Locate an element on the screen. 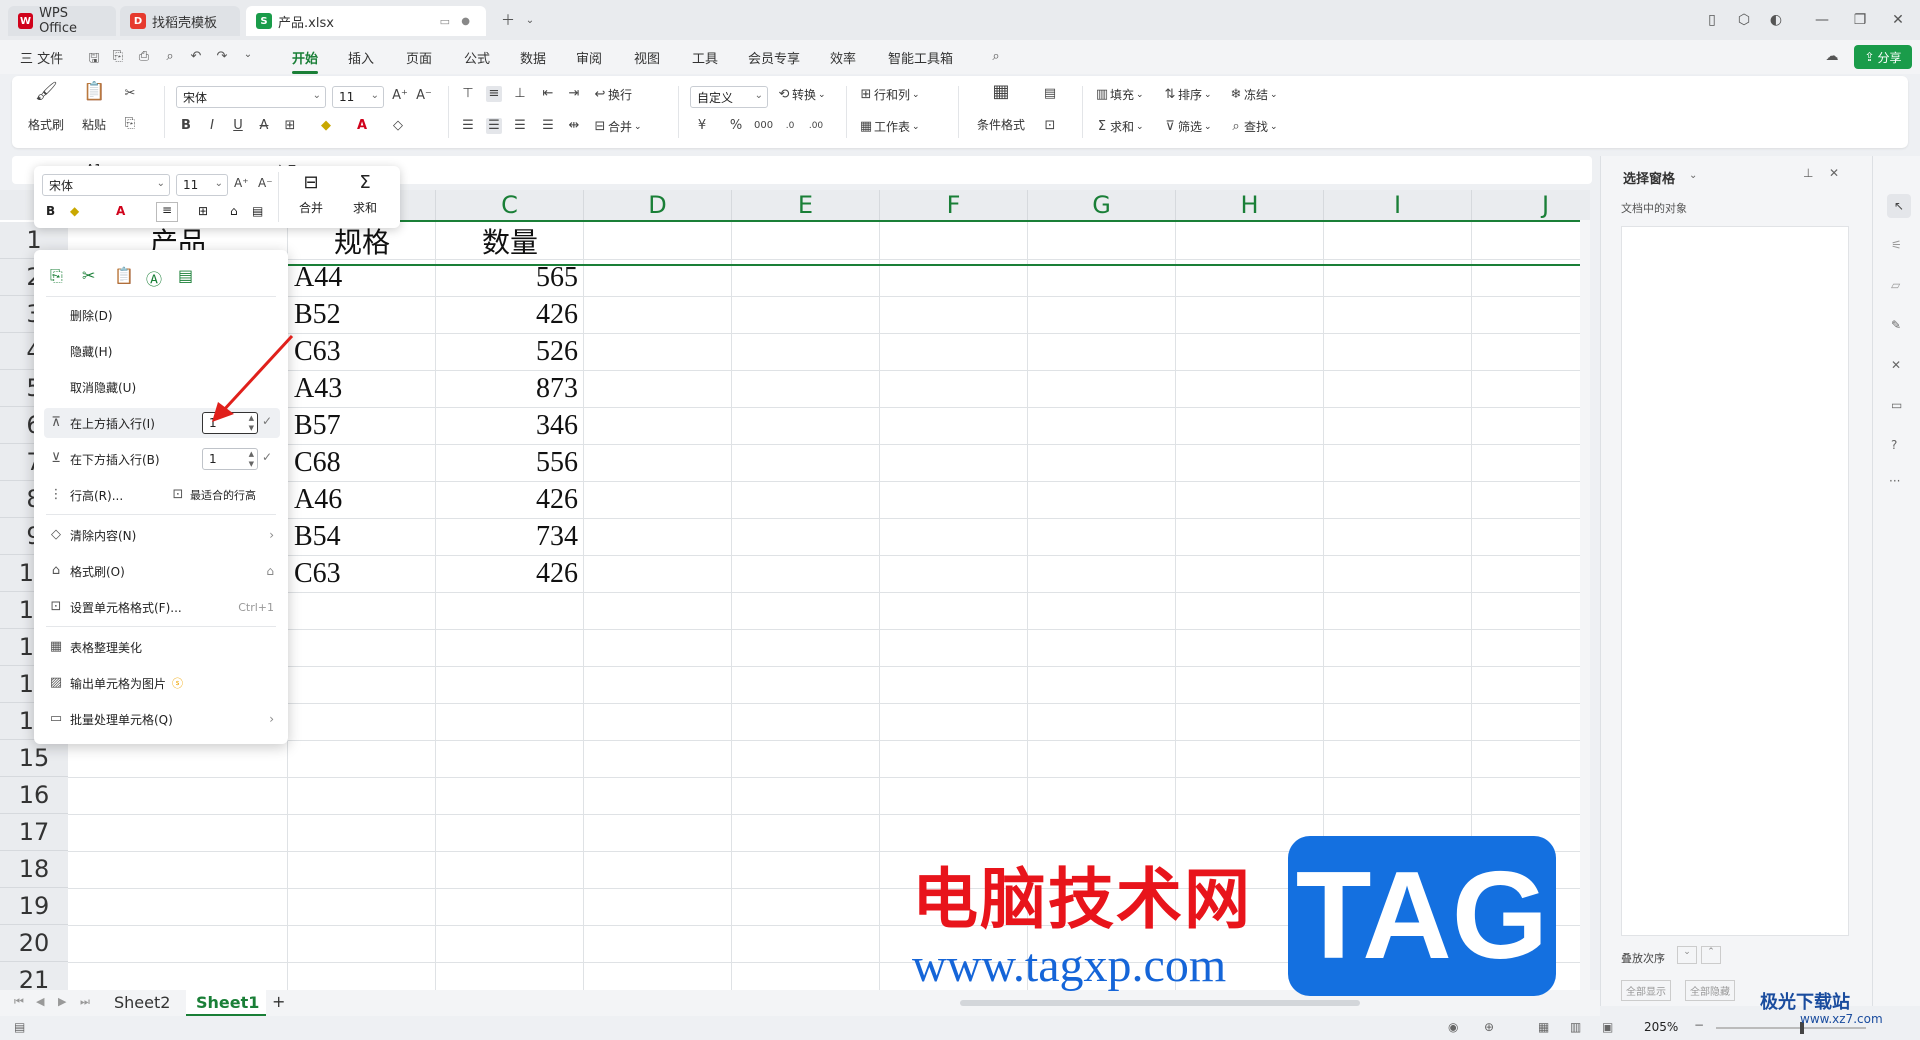 The height and width of the screenshot is (1040, 1920). file-menu: 三 文件 is located at coordinates (41, 57).